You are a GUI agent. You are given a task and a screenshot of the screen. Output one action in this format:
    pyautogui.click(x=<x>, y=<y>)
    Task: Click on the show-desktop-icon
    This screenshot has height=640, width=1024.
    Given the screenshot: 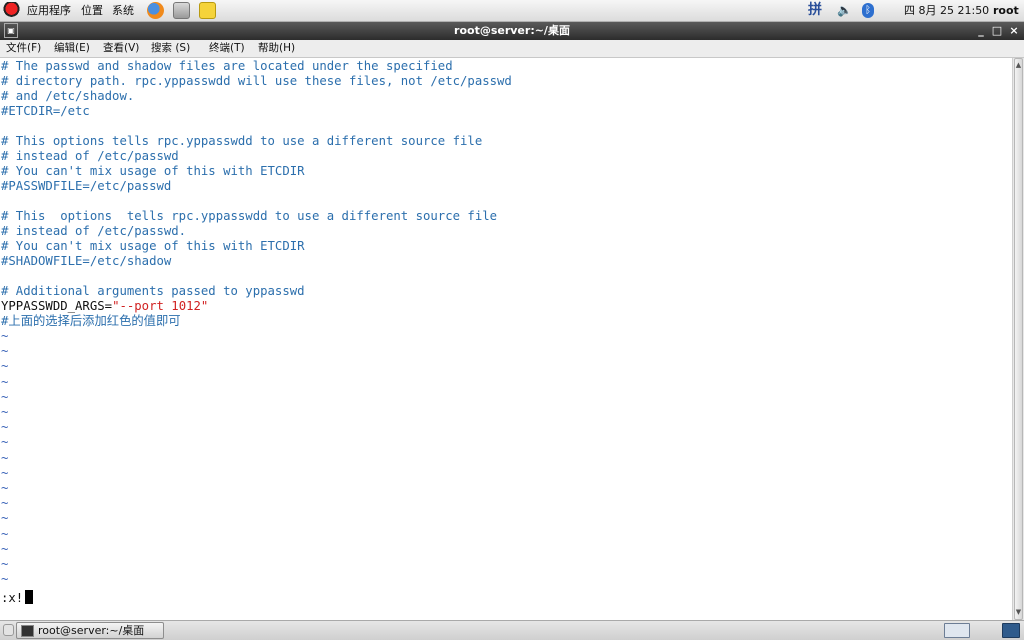 What is the action you would take?
    pyautogui.click(x=8, y=630)
    